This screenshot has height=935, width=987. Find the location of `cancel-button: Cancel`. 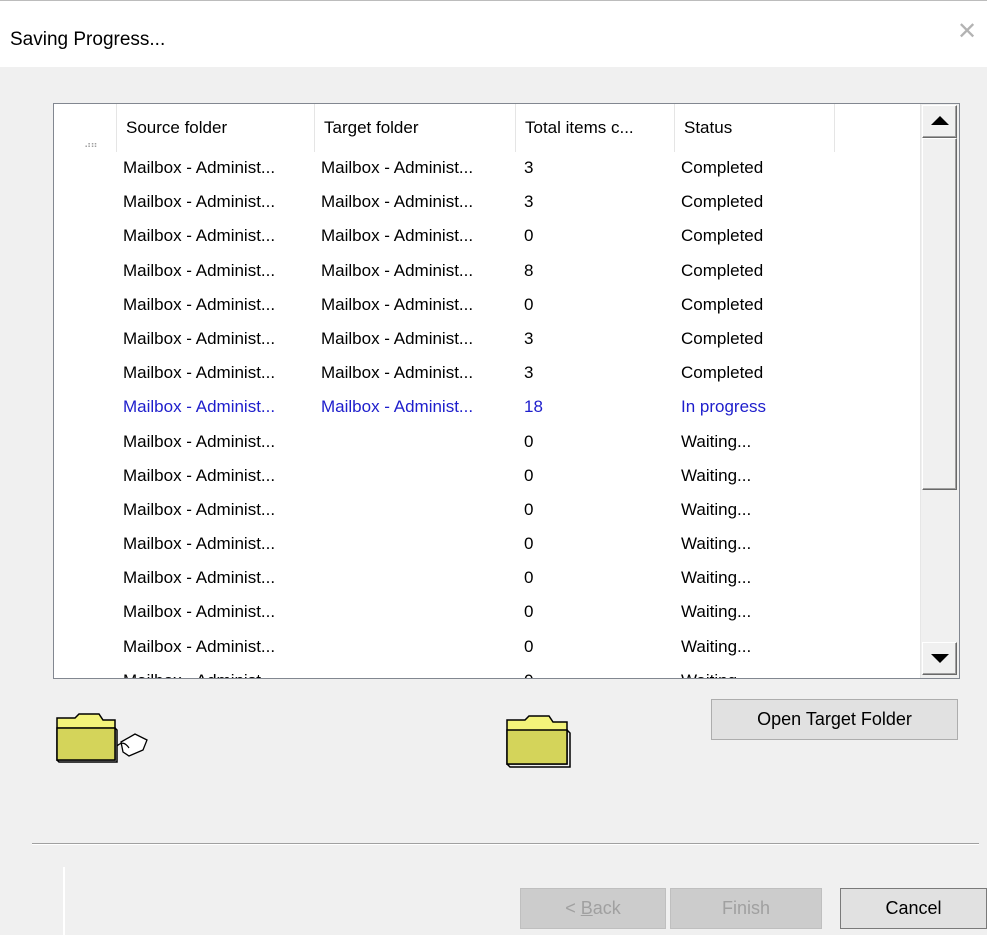

cancel-button: Cancel is located at coordinates (913, 908).